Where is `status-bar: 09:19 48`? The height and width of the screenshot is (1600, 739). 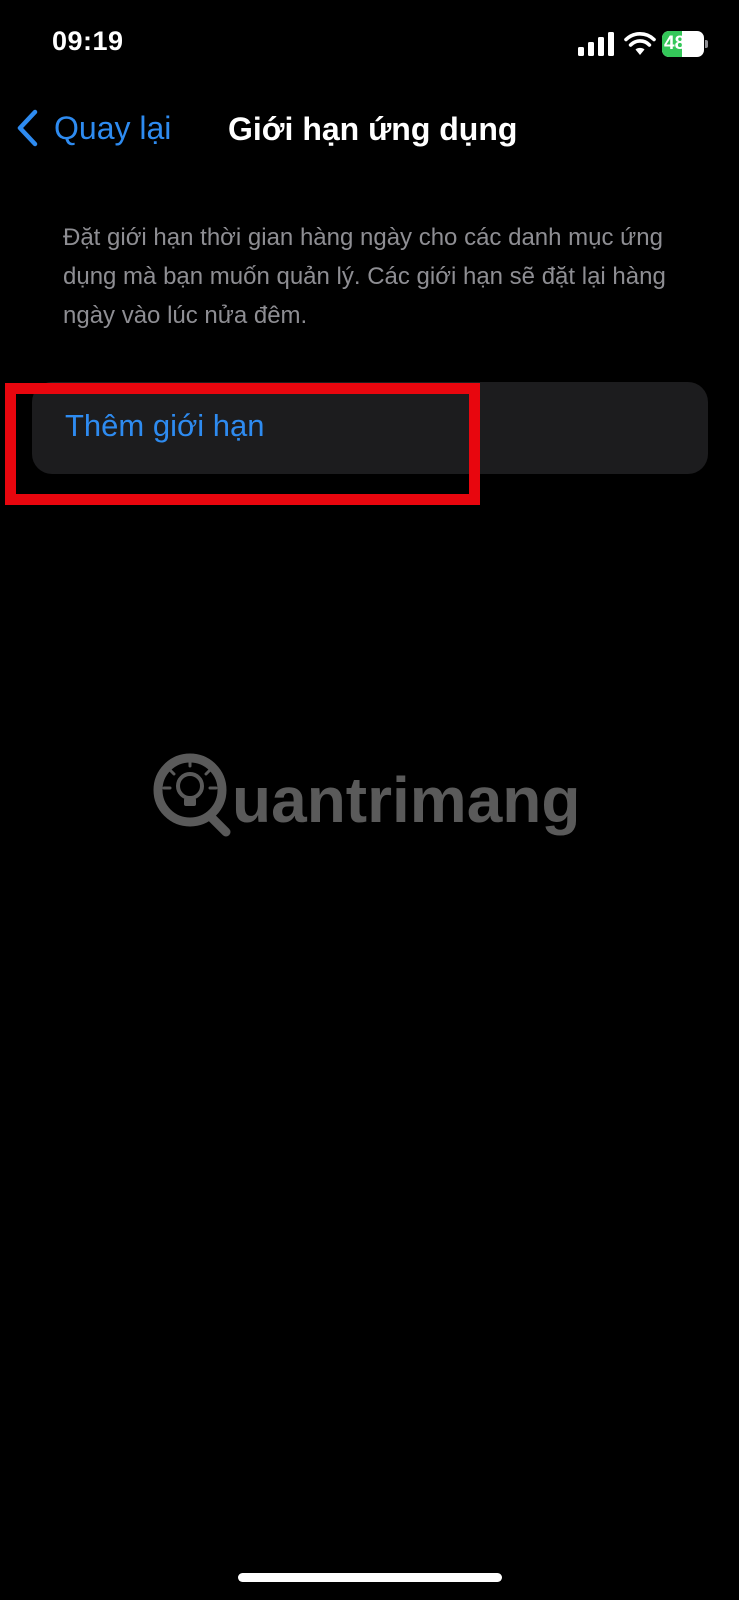 status-bar: 09:19 48 is located at coordinates (369, 45).